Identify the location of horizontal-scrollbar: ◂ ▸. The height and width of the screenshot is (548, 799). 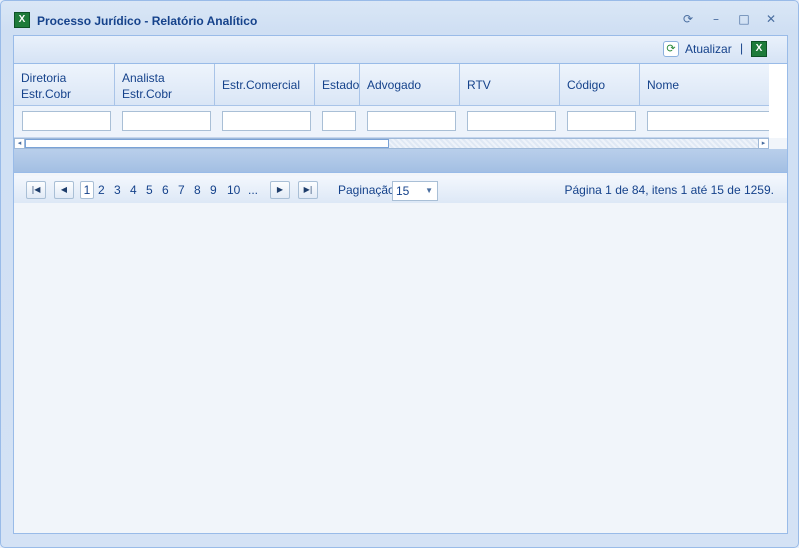
(391, 143).